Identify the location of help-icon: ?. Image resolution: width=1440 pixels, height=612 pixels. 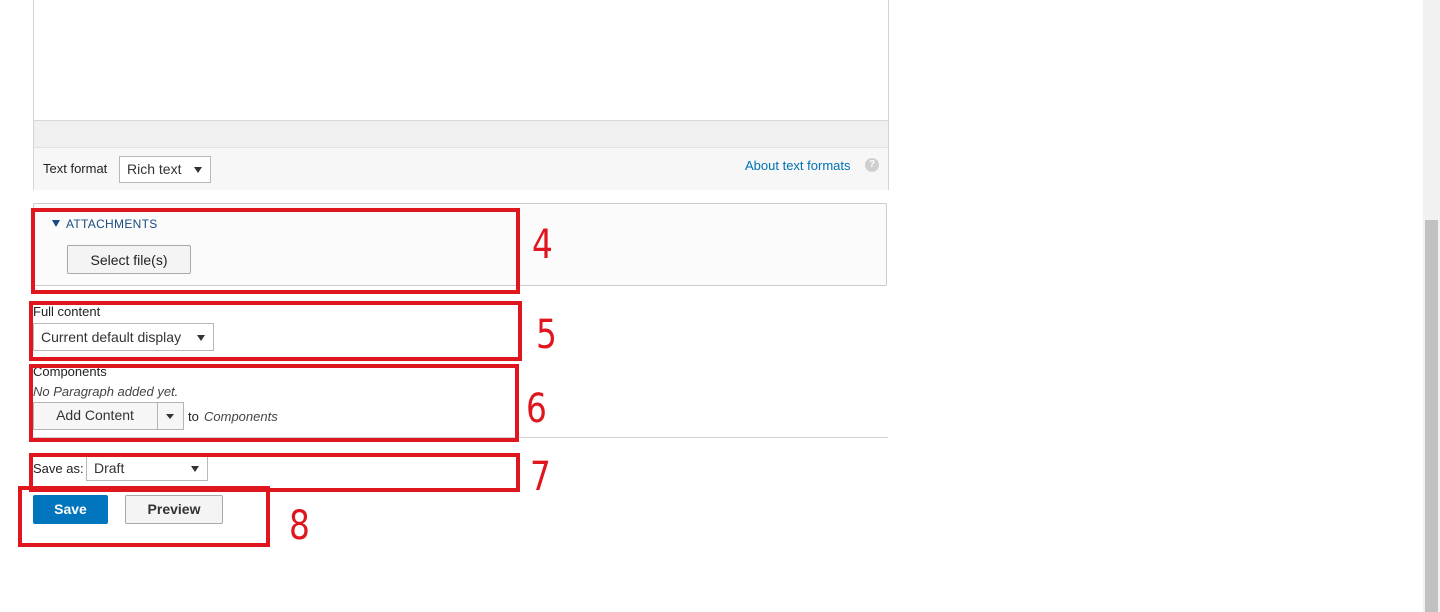
(872, 165).